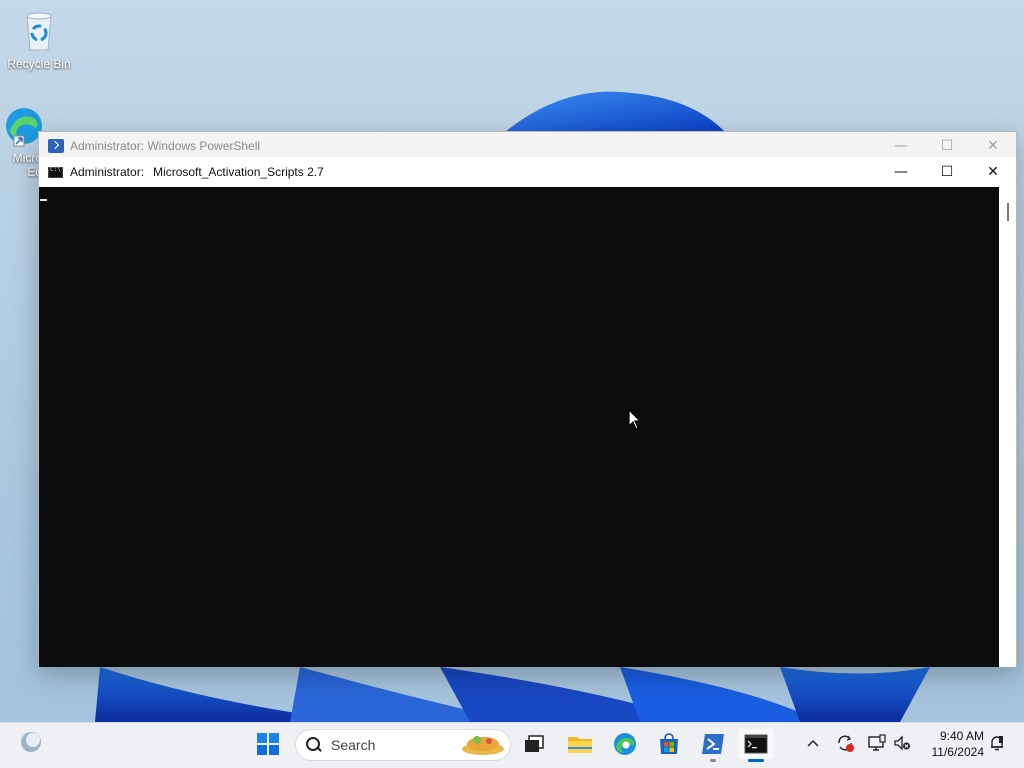 The height and width of the screenshot is (768, 1024). Describe the element at coordinates (39, 64) in the screenshot. I see `desktop-icon-label: Recycle Bin` at that location.